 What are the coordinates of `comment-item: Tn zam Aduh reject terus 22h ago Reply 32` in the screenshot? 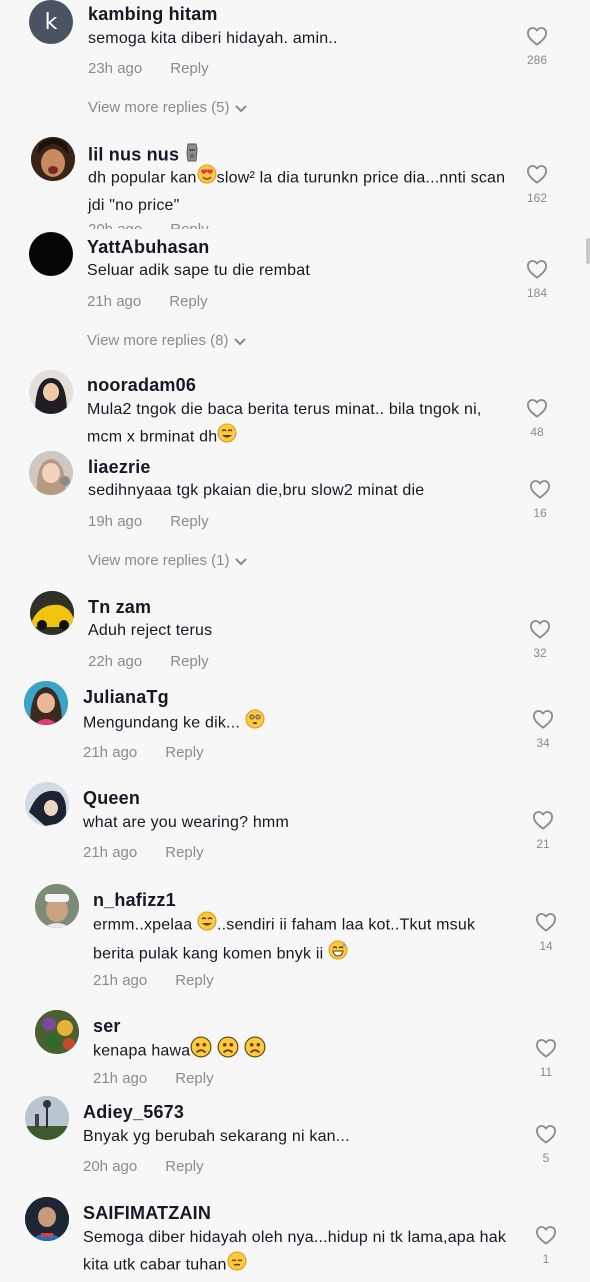 It's located at (295, 633).